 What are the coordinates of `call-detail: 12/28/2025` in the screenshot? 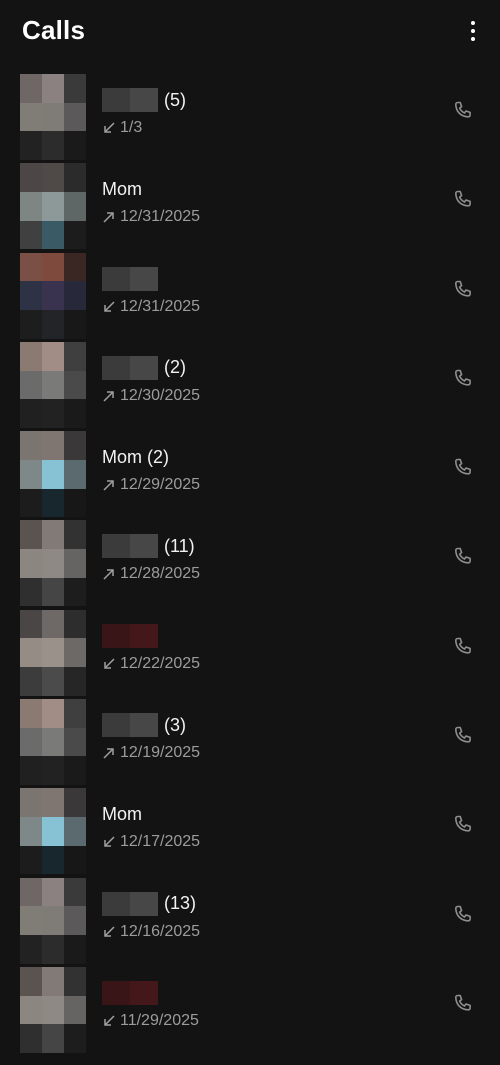 It's located at (151, 574).